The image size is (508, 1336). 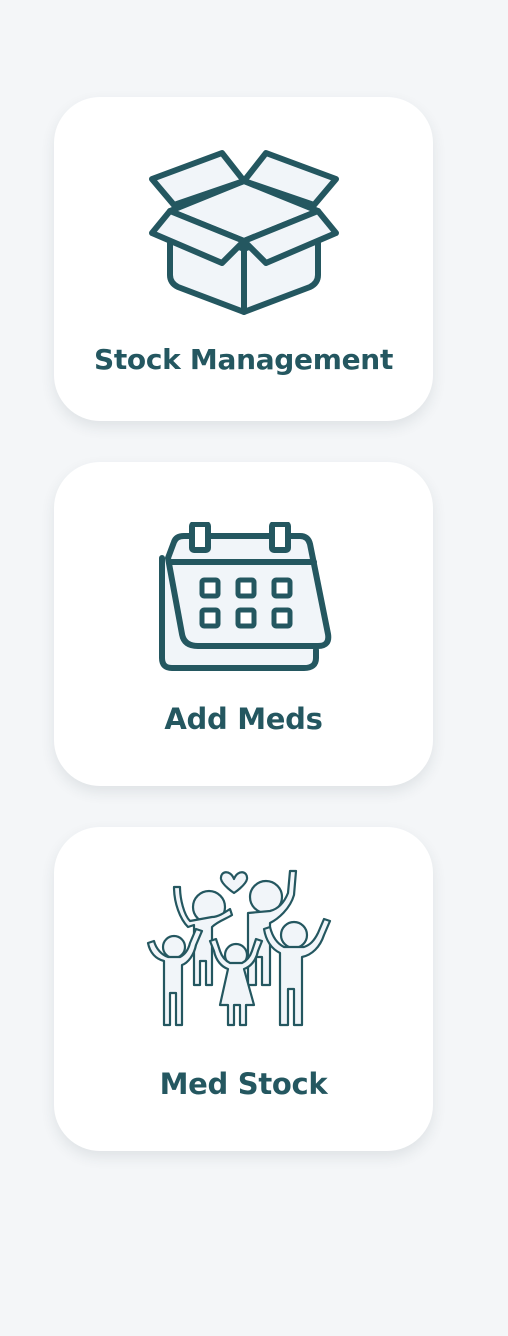 I want to click on add-meds-label: Add Meds, so click(x=243, y=719).